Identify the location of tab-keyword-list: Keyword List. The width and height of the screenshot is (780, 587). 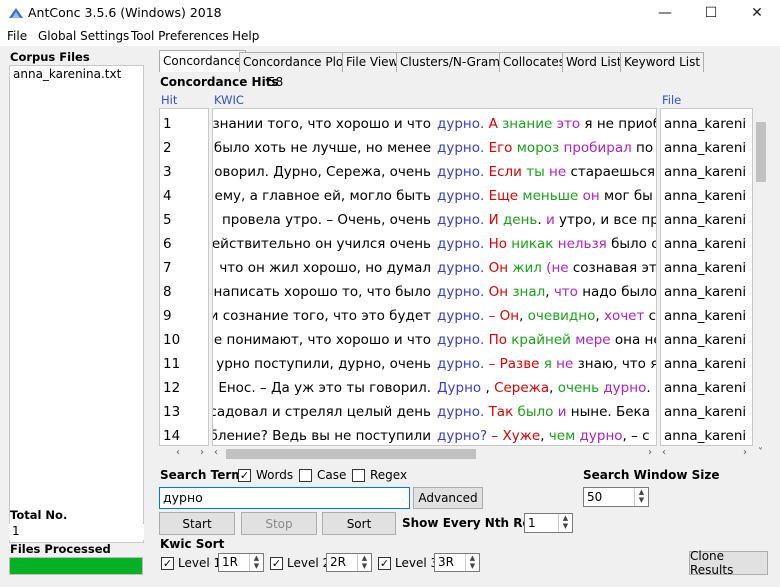
(662, 62).